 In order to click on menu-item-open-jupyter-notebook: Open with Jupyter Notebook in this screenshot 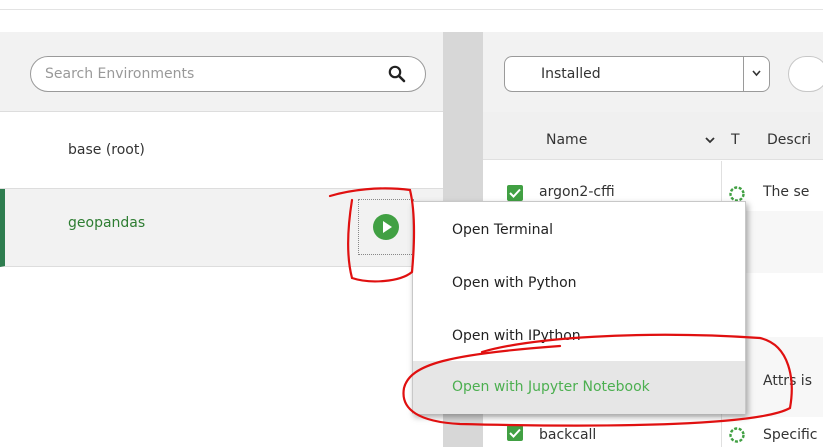, I will do `click(579, 387)`.